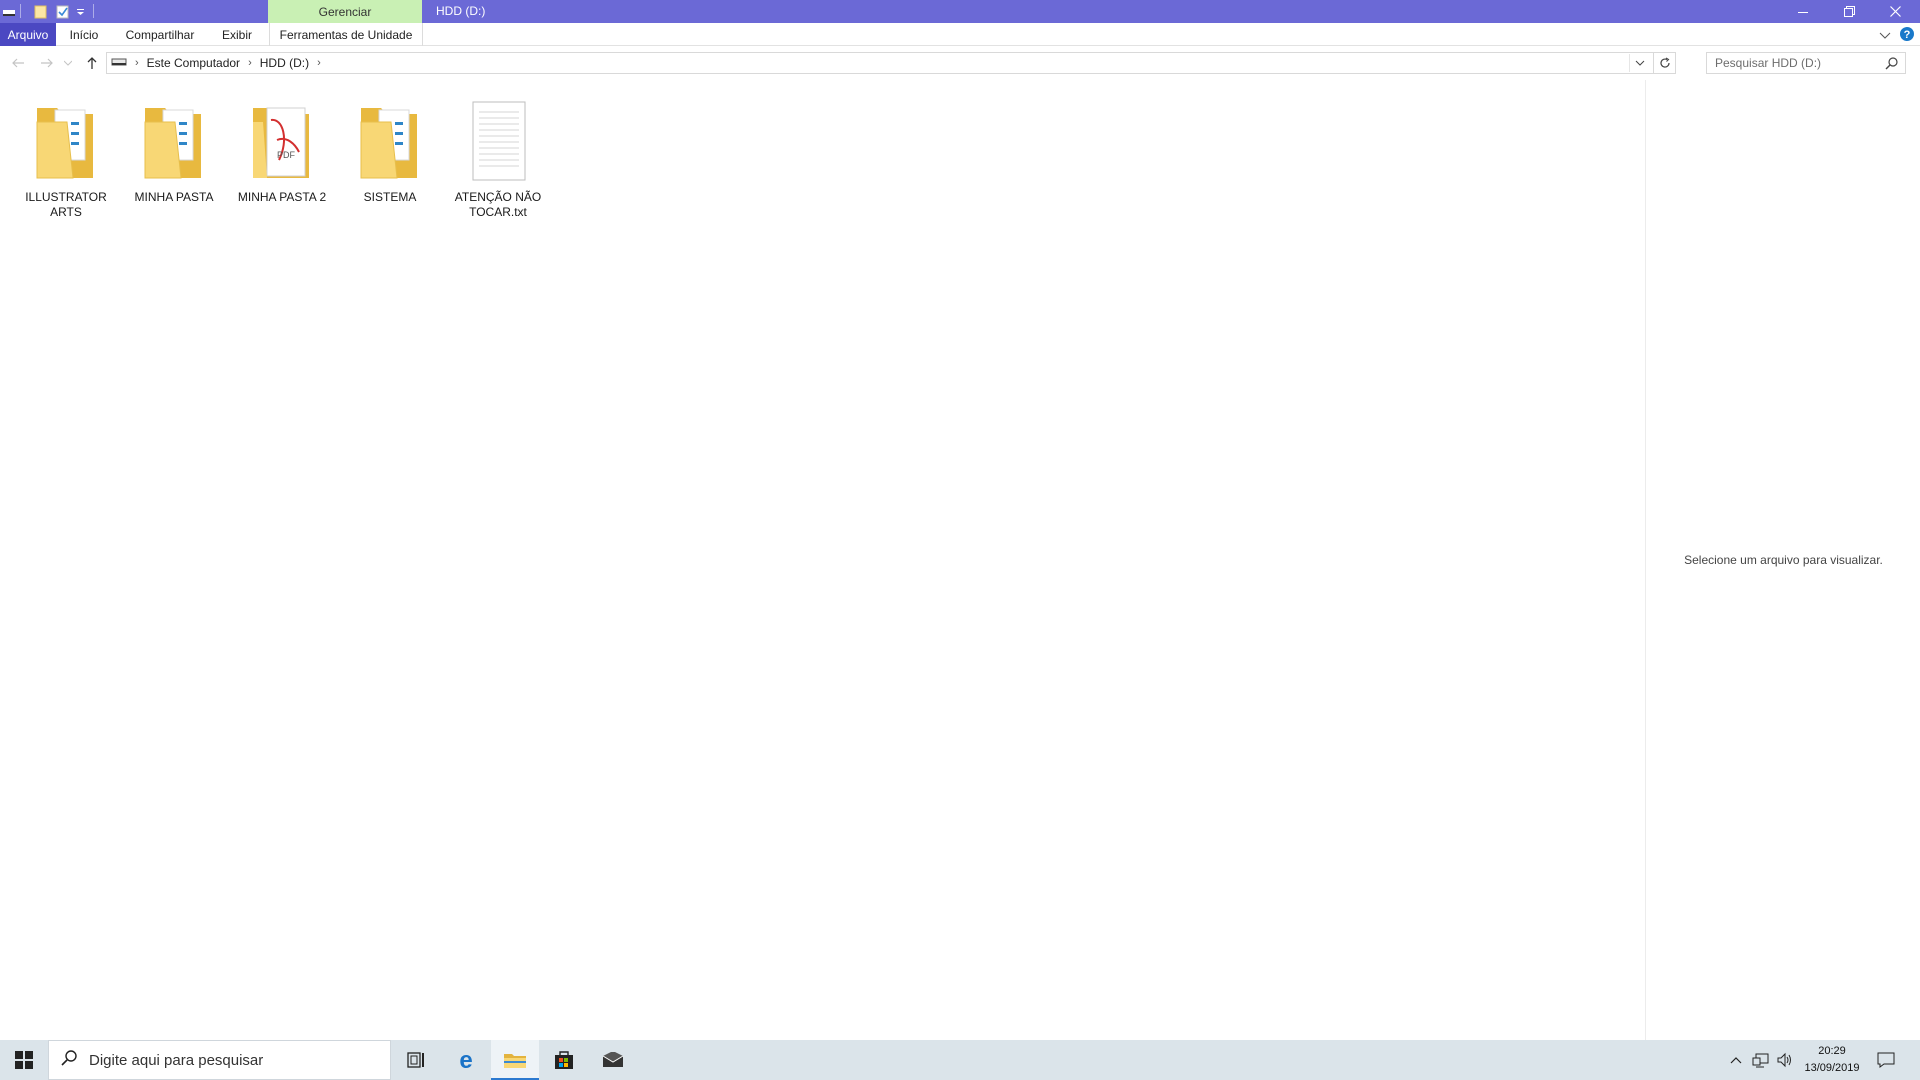  I want to click on file-item-atencao-nao-tocar: ATENÇÃO NÃO TOCAR.txt, so click(498, 157).